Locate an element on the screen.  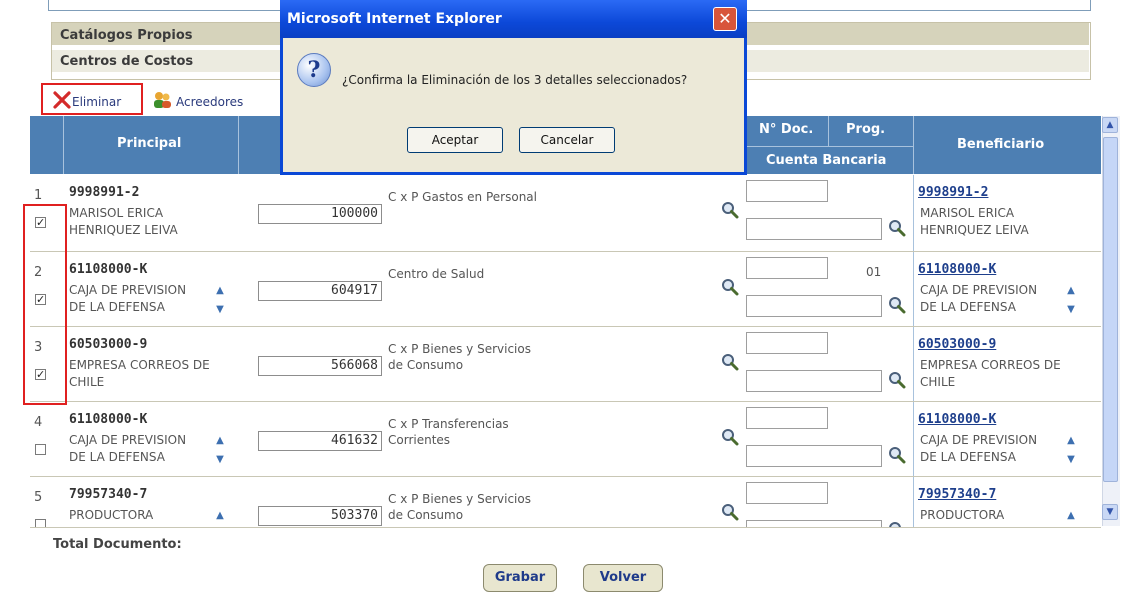
dialog-title: Microsoft Internet Explorer is located at coordinates (394, 19).